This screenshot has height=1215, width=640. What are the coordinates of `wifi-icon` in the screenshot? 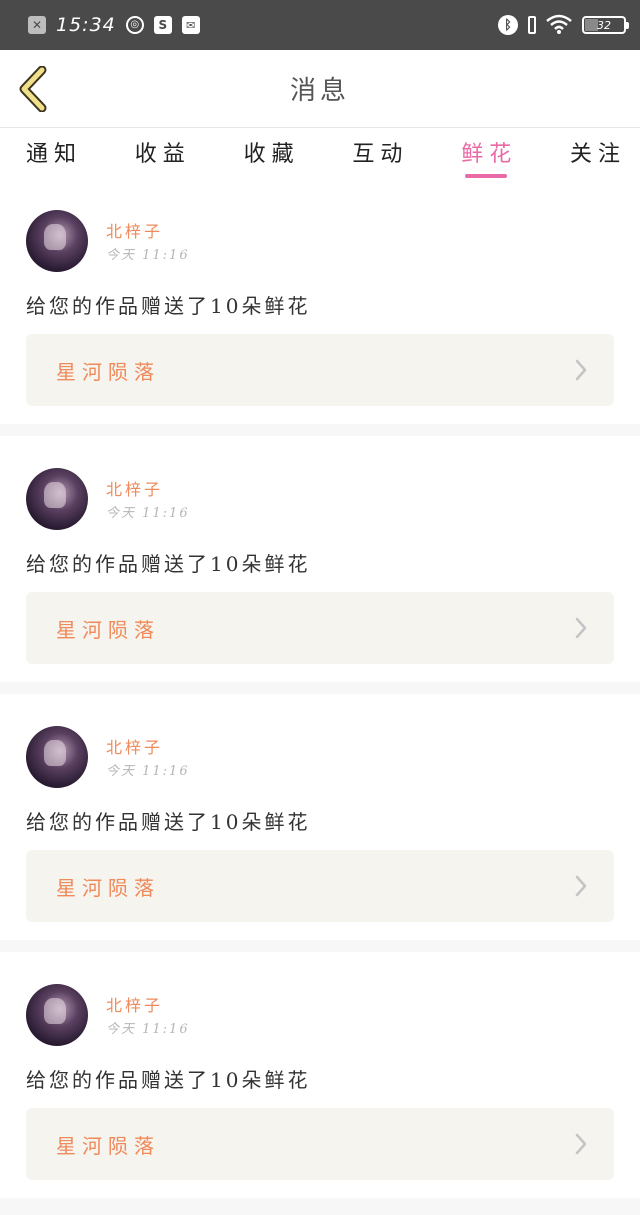 It's located at (559, 25).